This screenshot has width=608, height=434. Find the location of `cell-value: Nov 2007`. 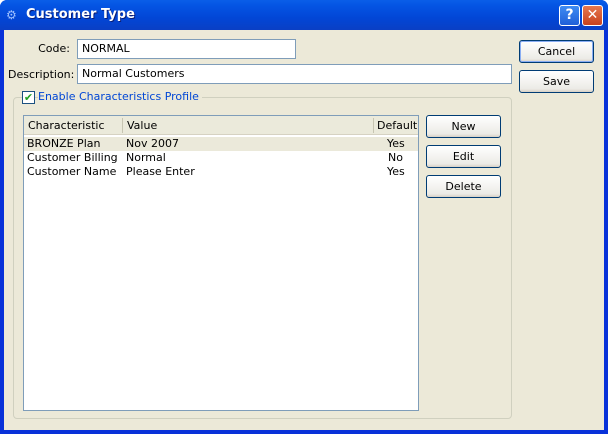

cell-value: Nov 2007 is located at coordinates (152, 143).